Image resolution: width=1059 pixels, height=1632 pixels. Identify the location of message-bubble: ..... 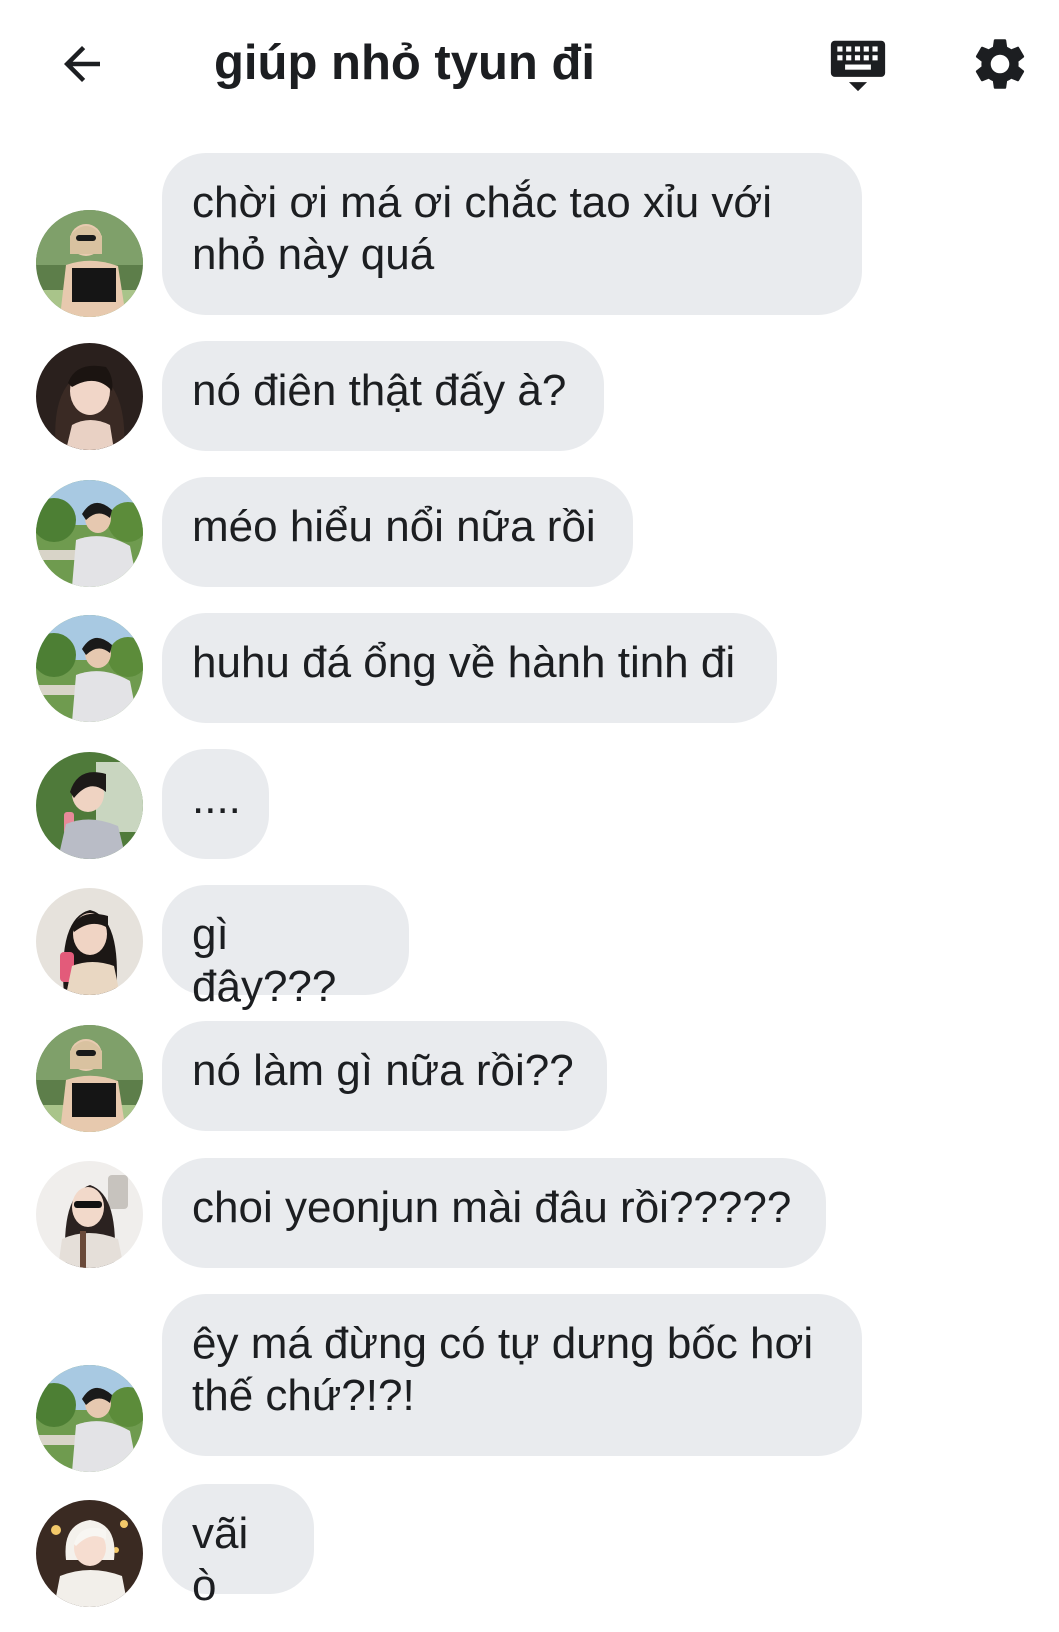
(215, 804).